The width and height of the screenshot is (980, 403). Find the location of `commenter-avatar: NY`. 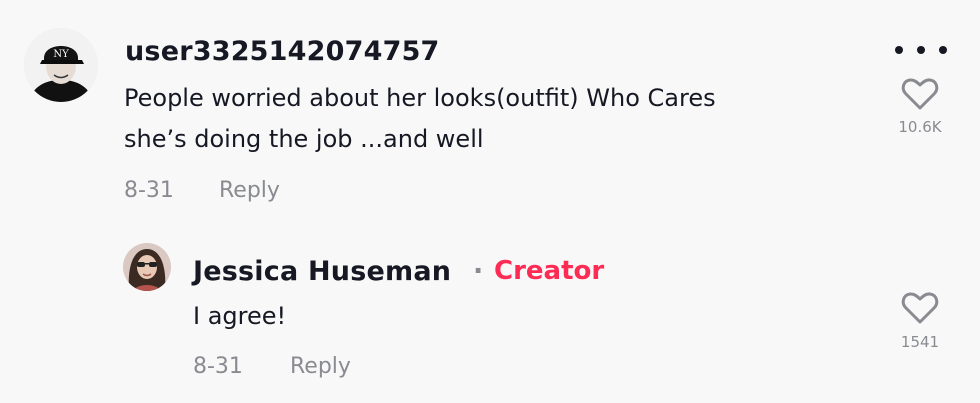

commenter-avatar: NY is located at coordinates (61, 65).